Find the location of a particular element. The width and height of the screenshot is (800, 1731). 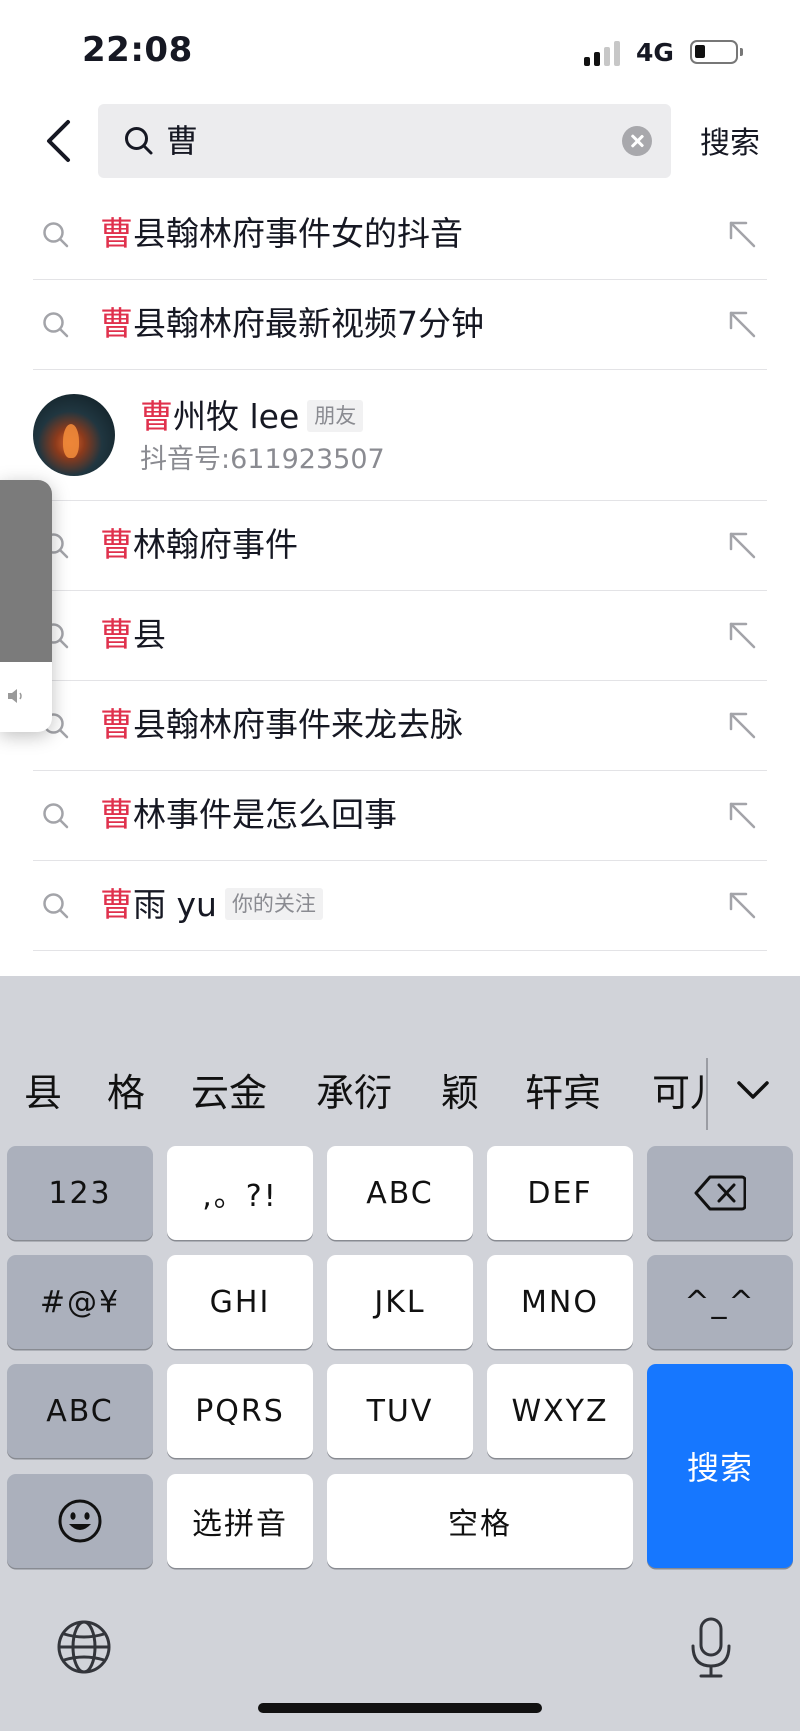

suggestion-rest: 县翰林府事件来龙去脉 is located at coordinates (298, 724).